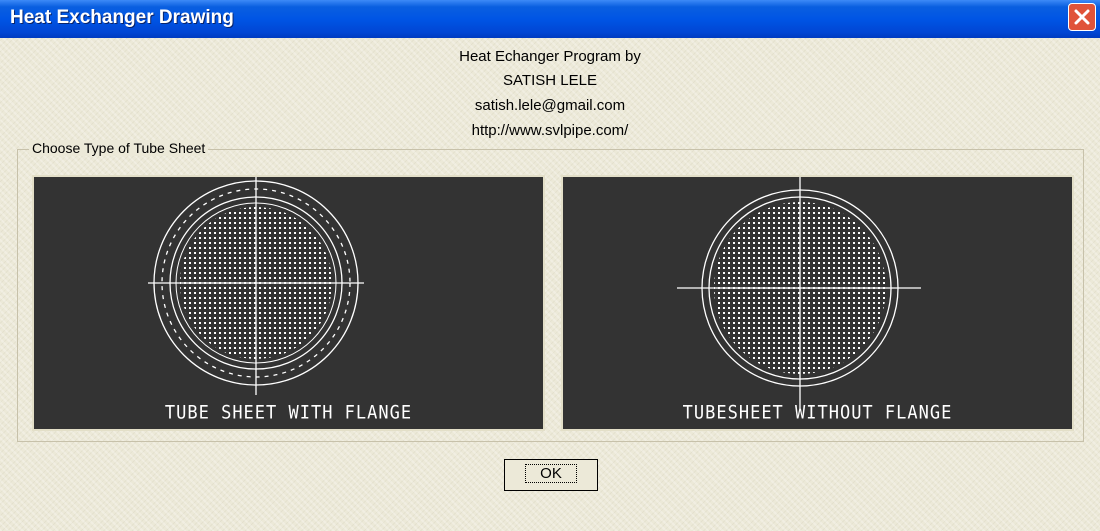  I want to click on author-name: SATISH LELE, so click(550, 80).